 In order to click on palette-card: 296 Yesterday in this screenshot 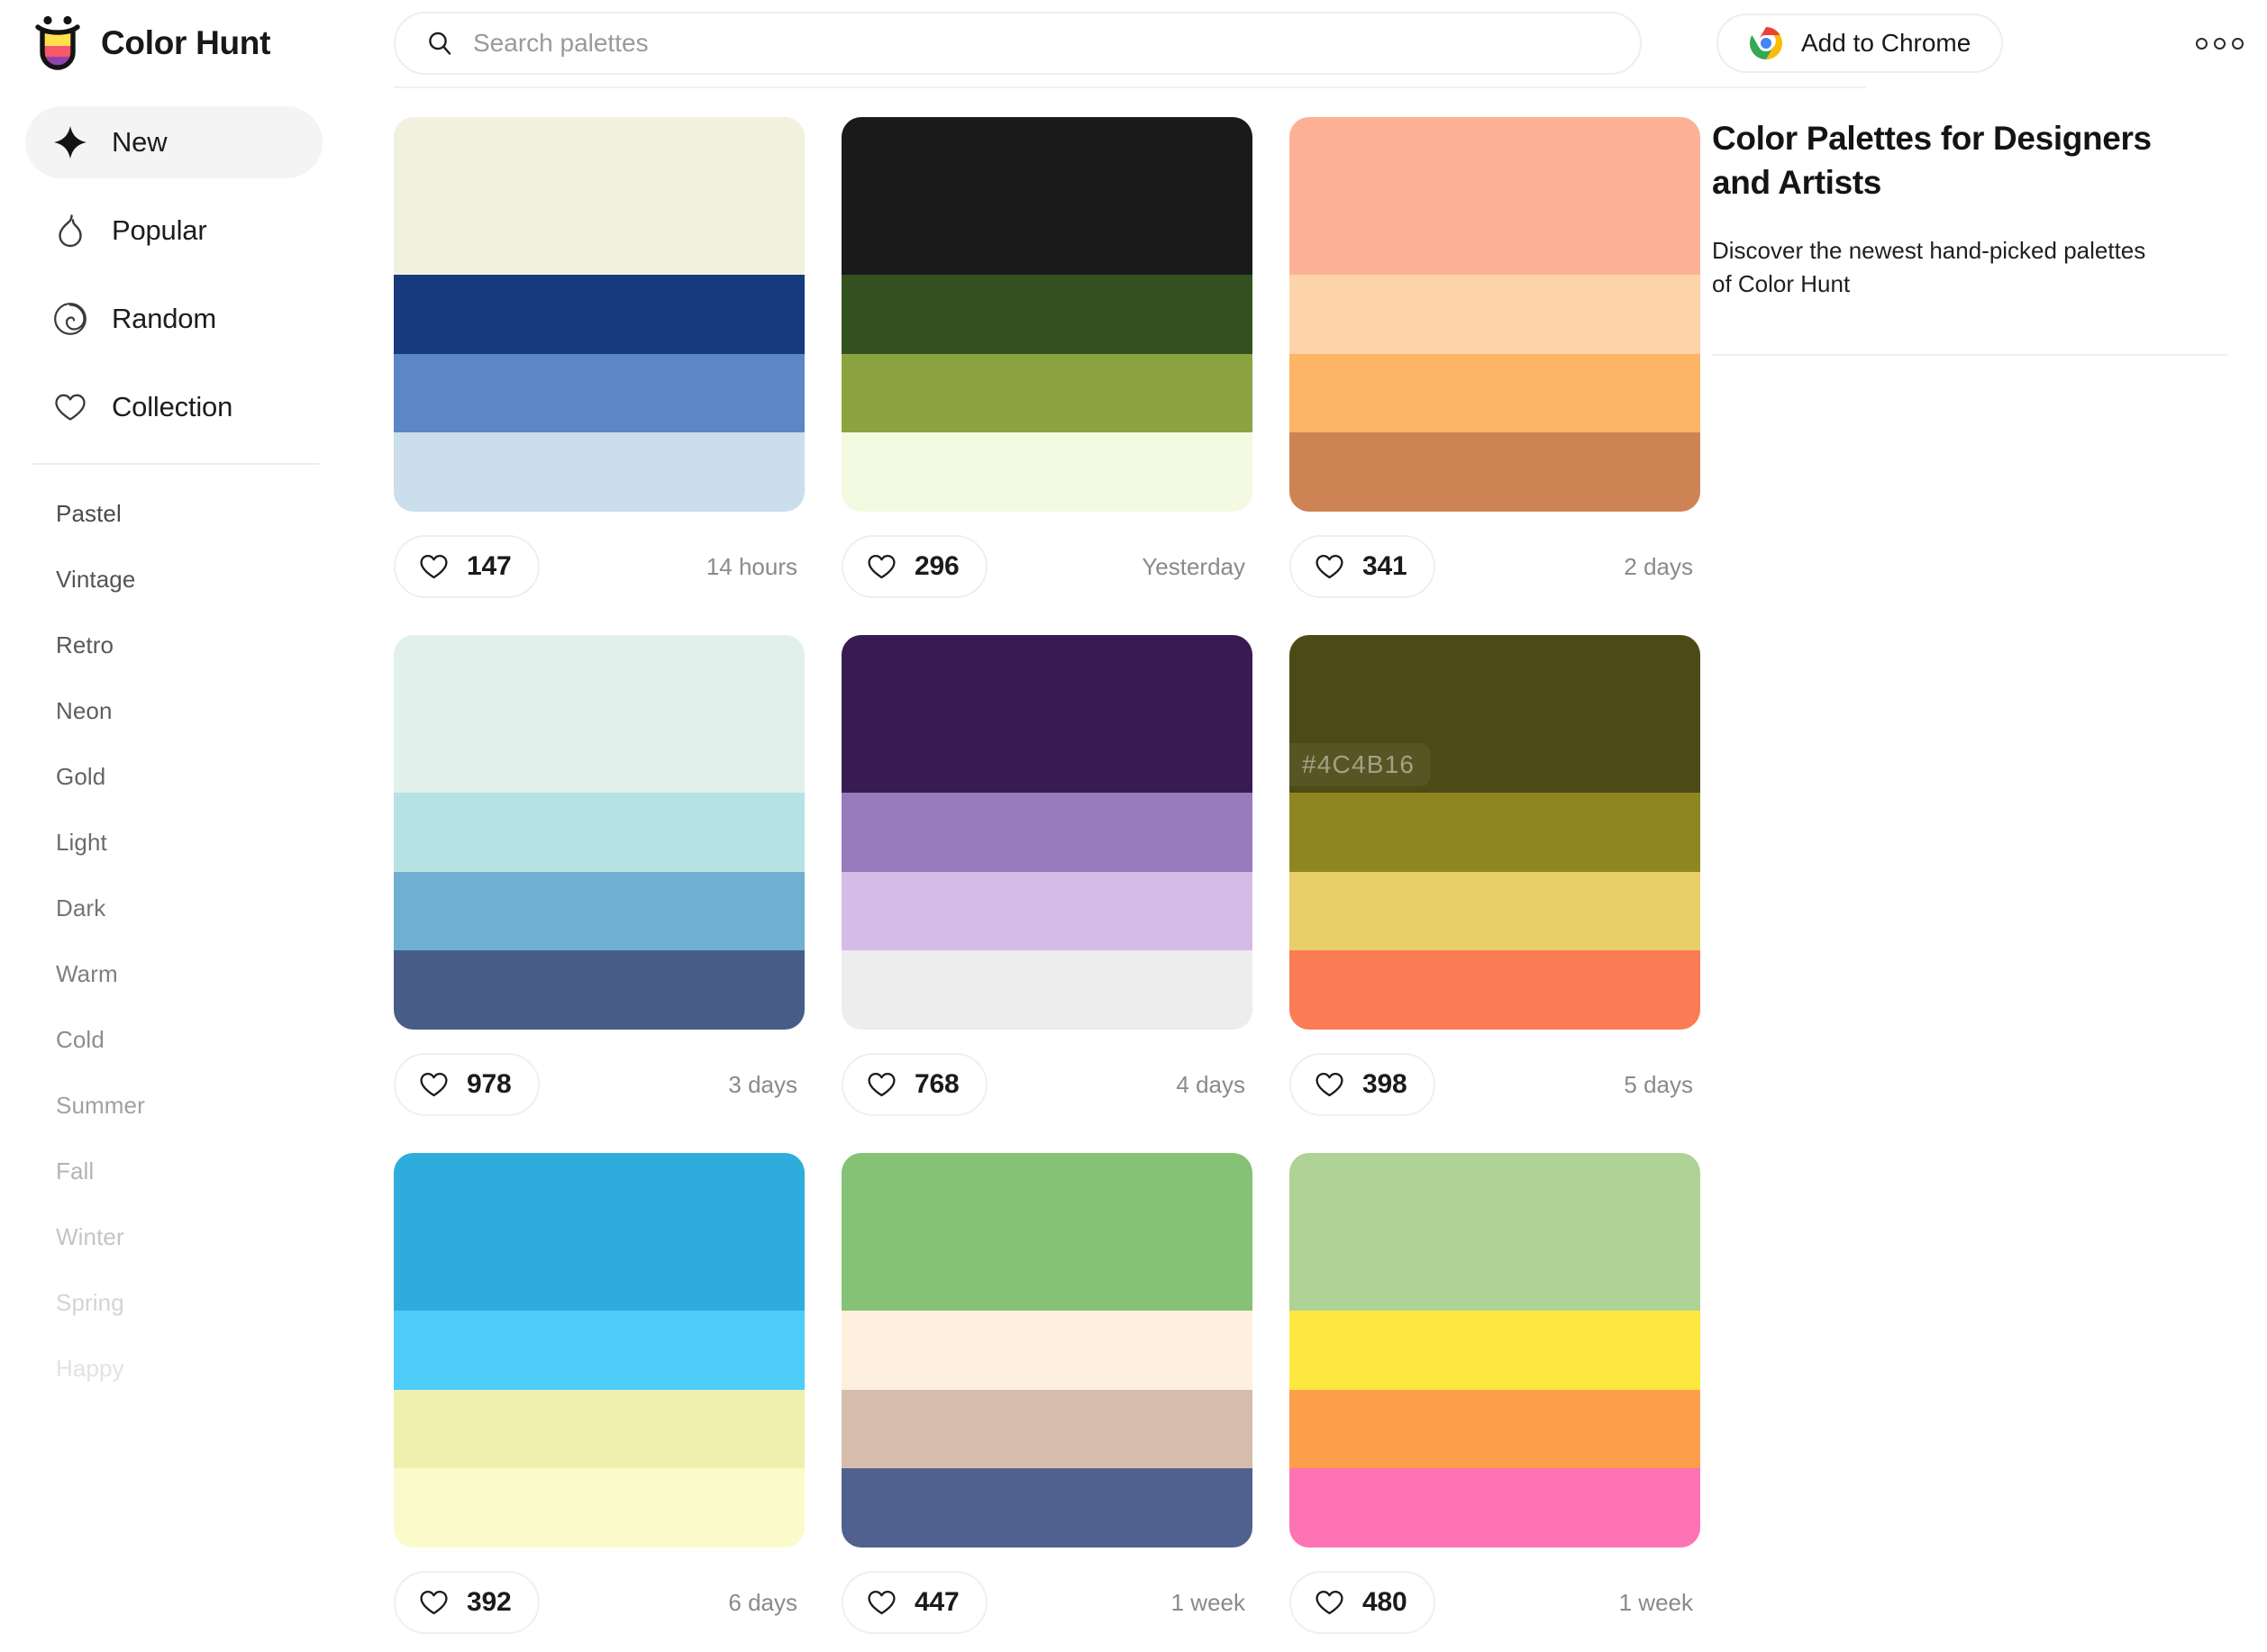, I will do `click(1047, 357)`.